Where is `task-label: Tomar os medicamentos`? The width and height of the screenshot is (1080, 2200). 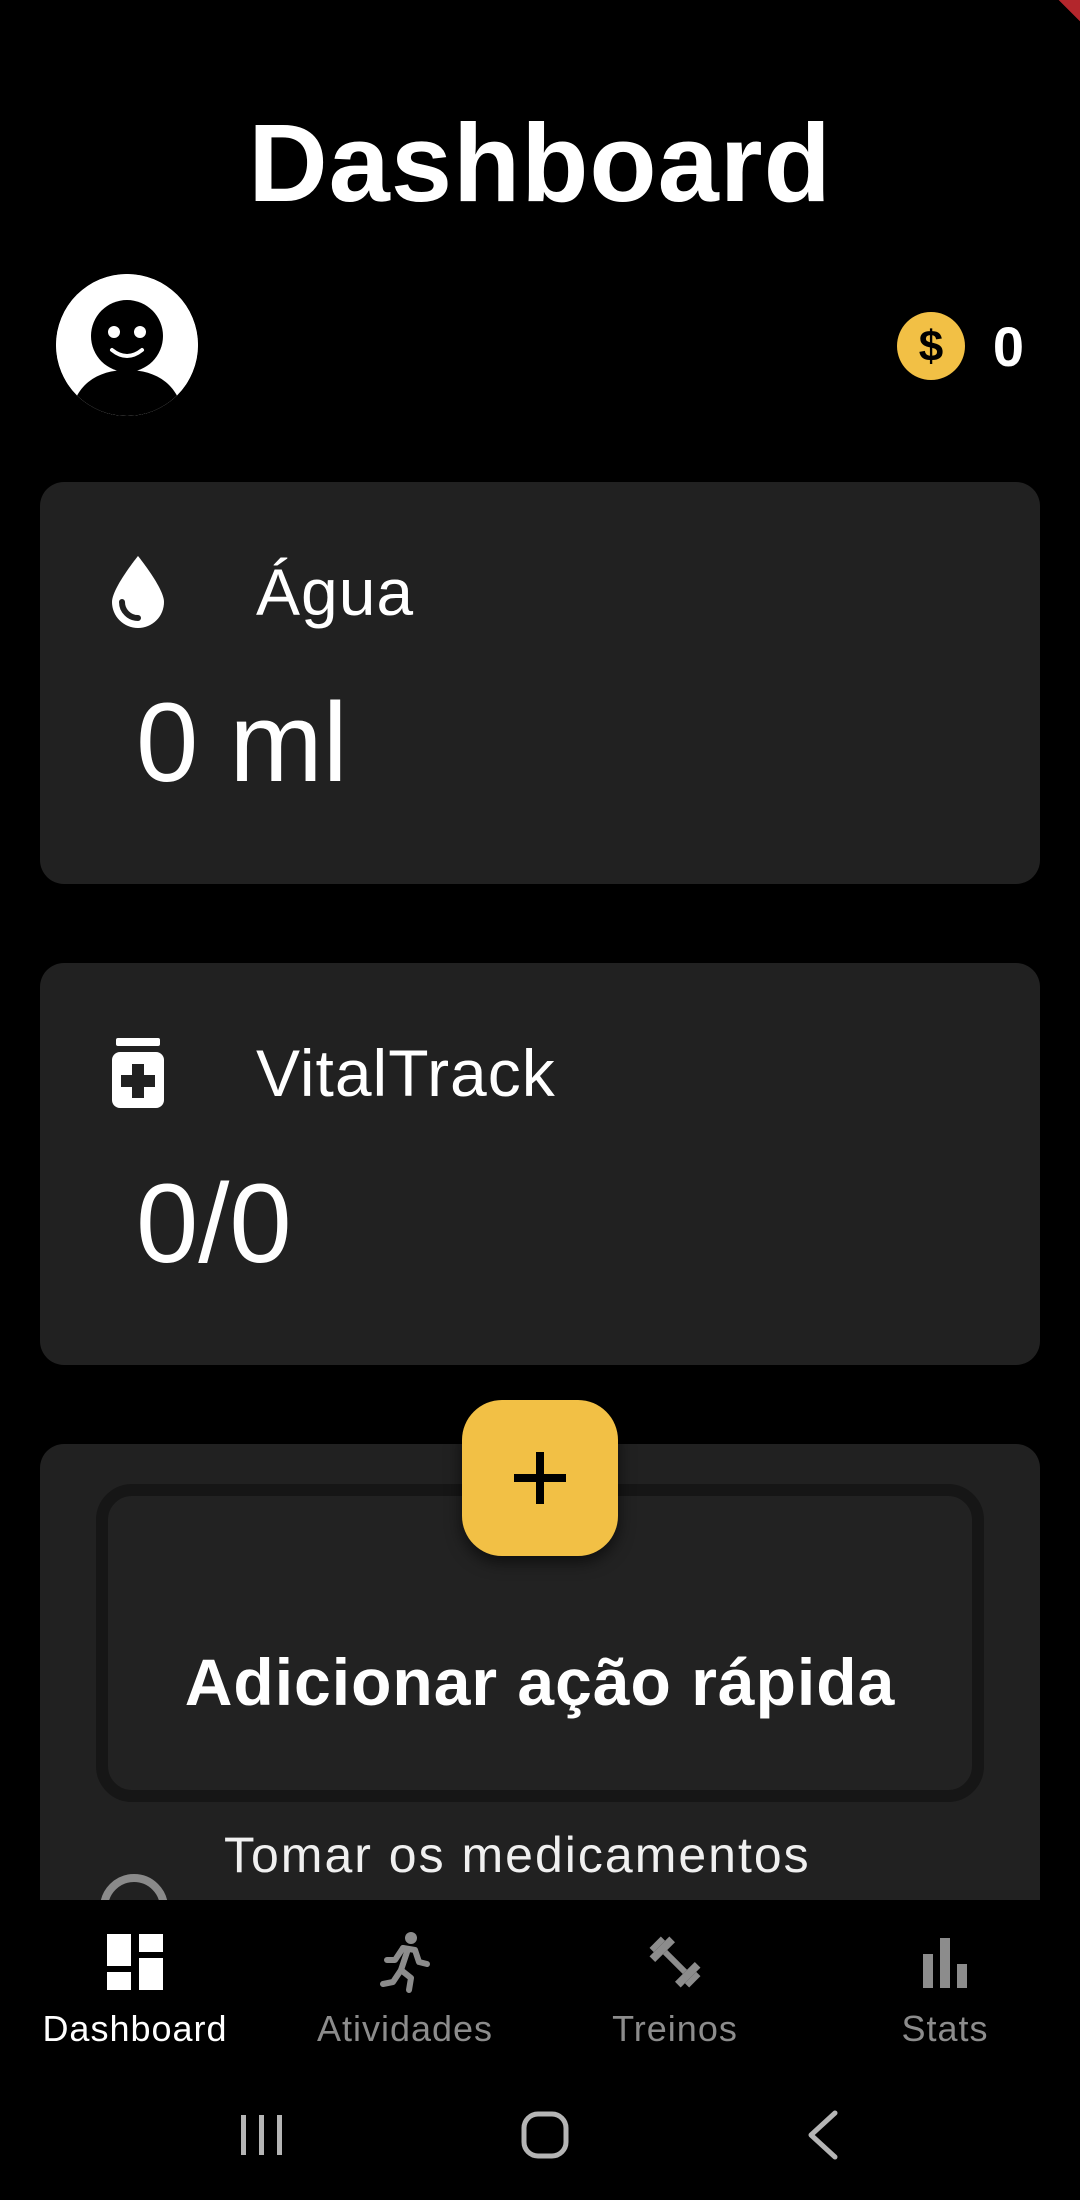
task-label: Tomar os medicamentos is located at coordinates (517, 1855).